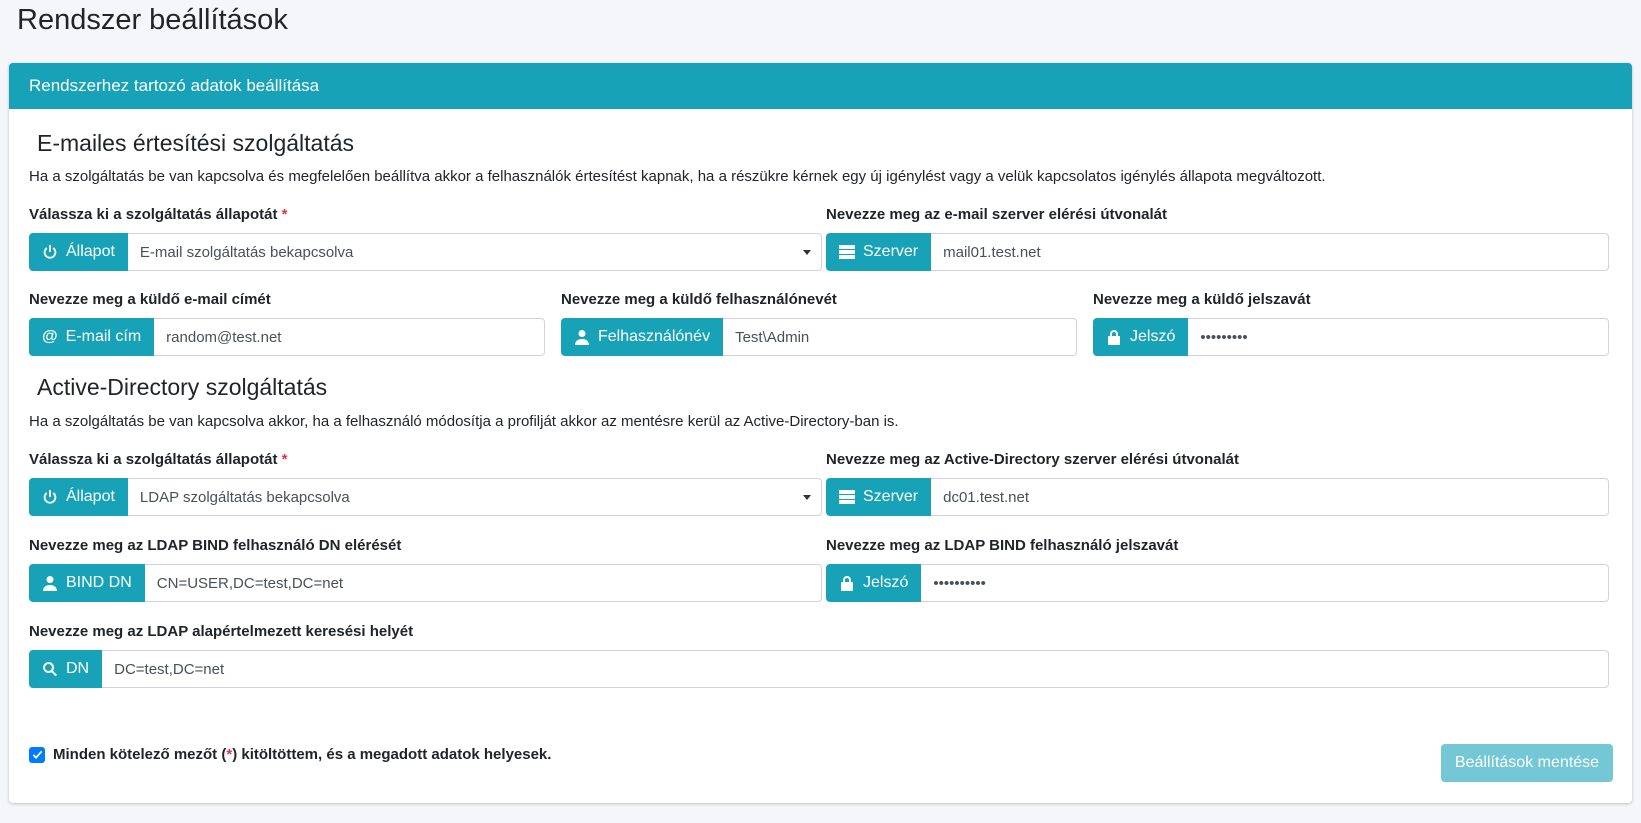  Describe the element at coordinates (1141, 337) in the screenshot. I see `sender-password-addon: Jelszó` at that location.